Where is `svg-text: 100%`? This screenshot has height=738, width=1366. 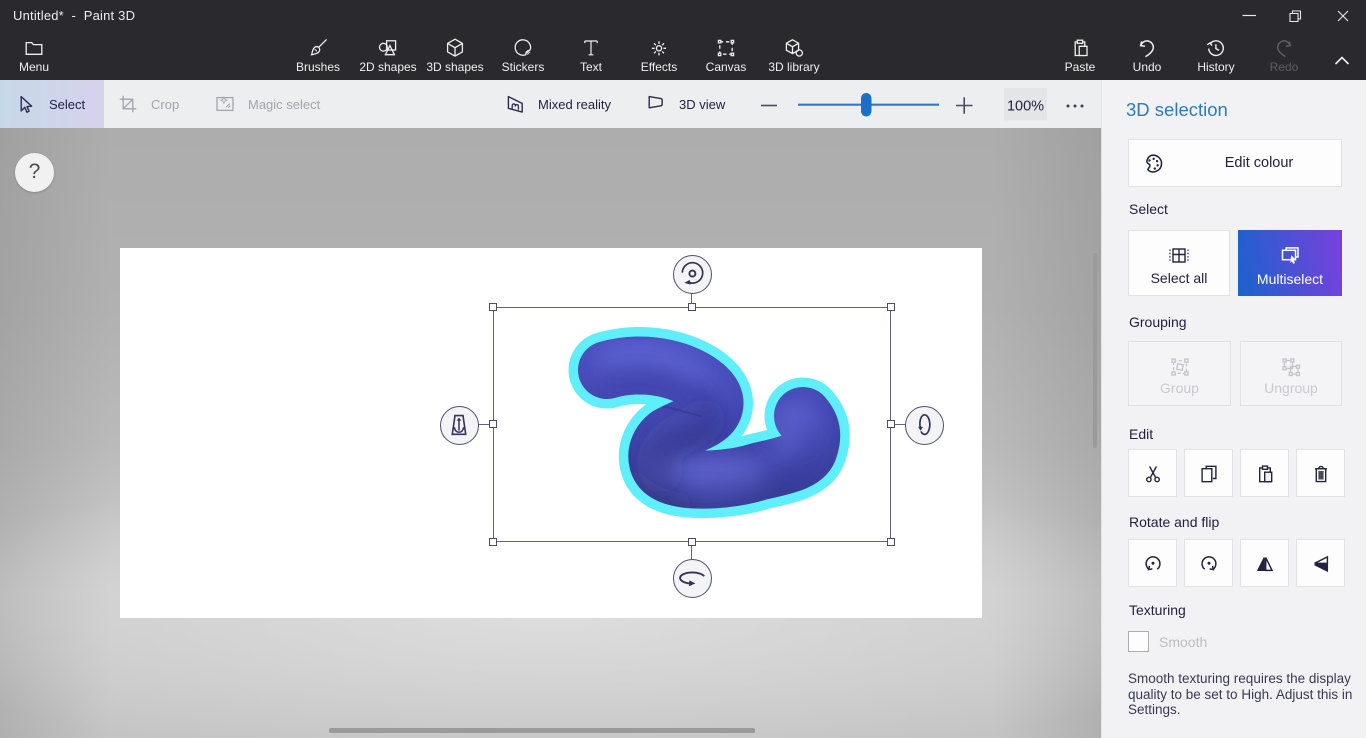 svg-text: 100% is located at coordinates (1025, 107).